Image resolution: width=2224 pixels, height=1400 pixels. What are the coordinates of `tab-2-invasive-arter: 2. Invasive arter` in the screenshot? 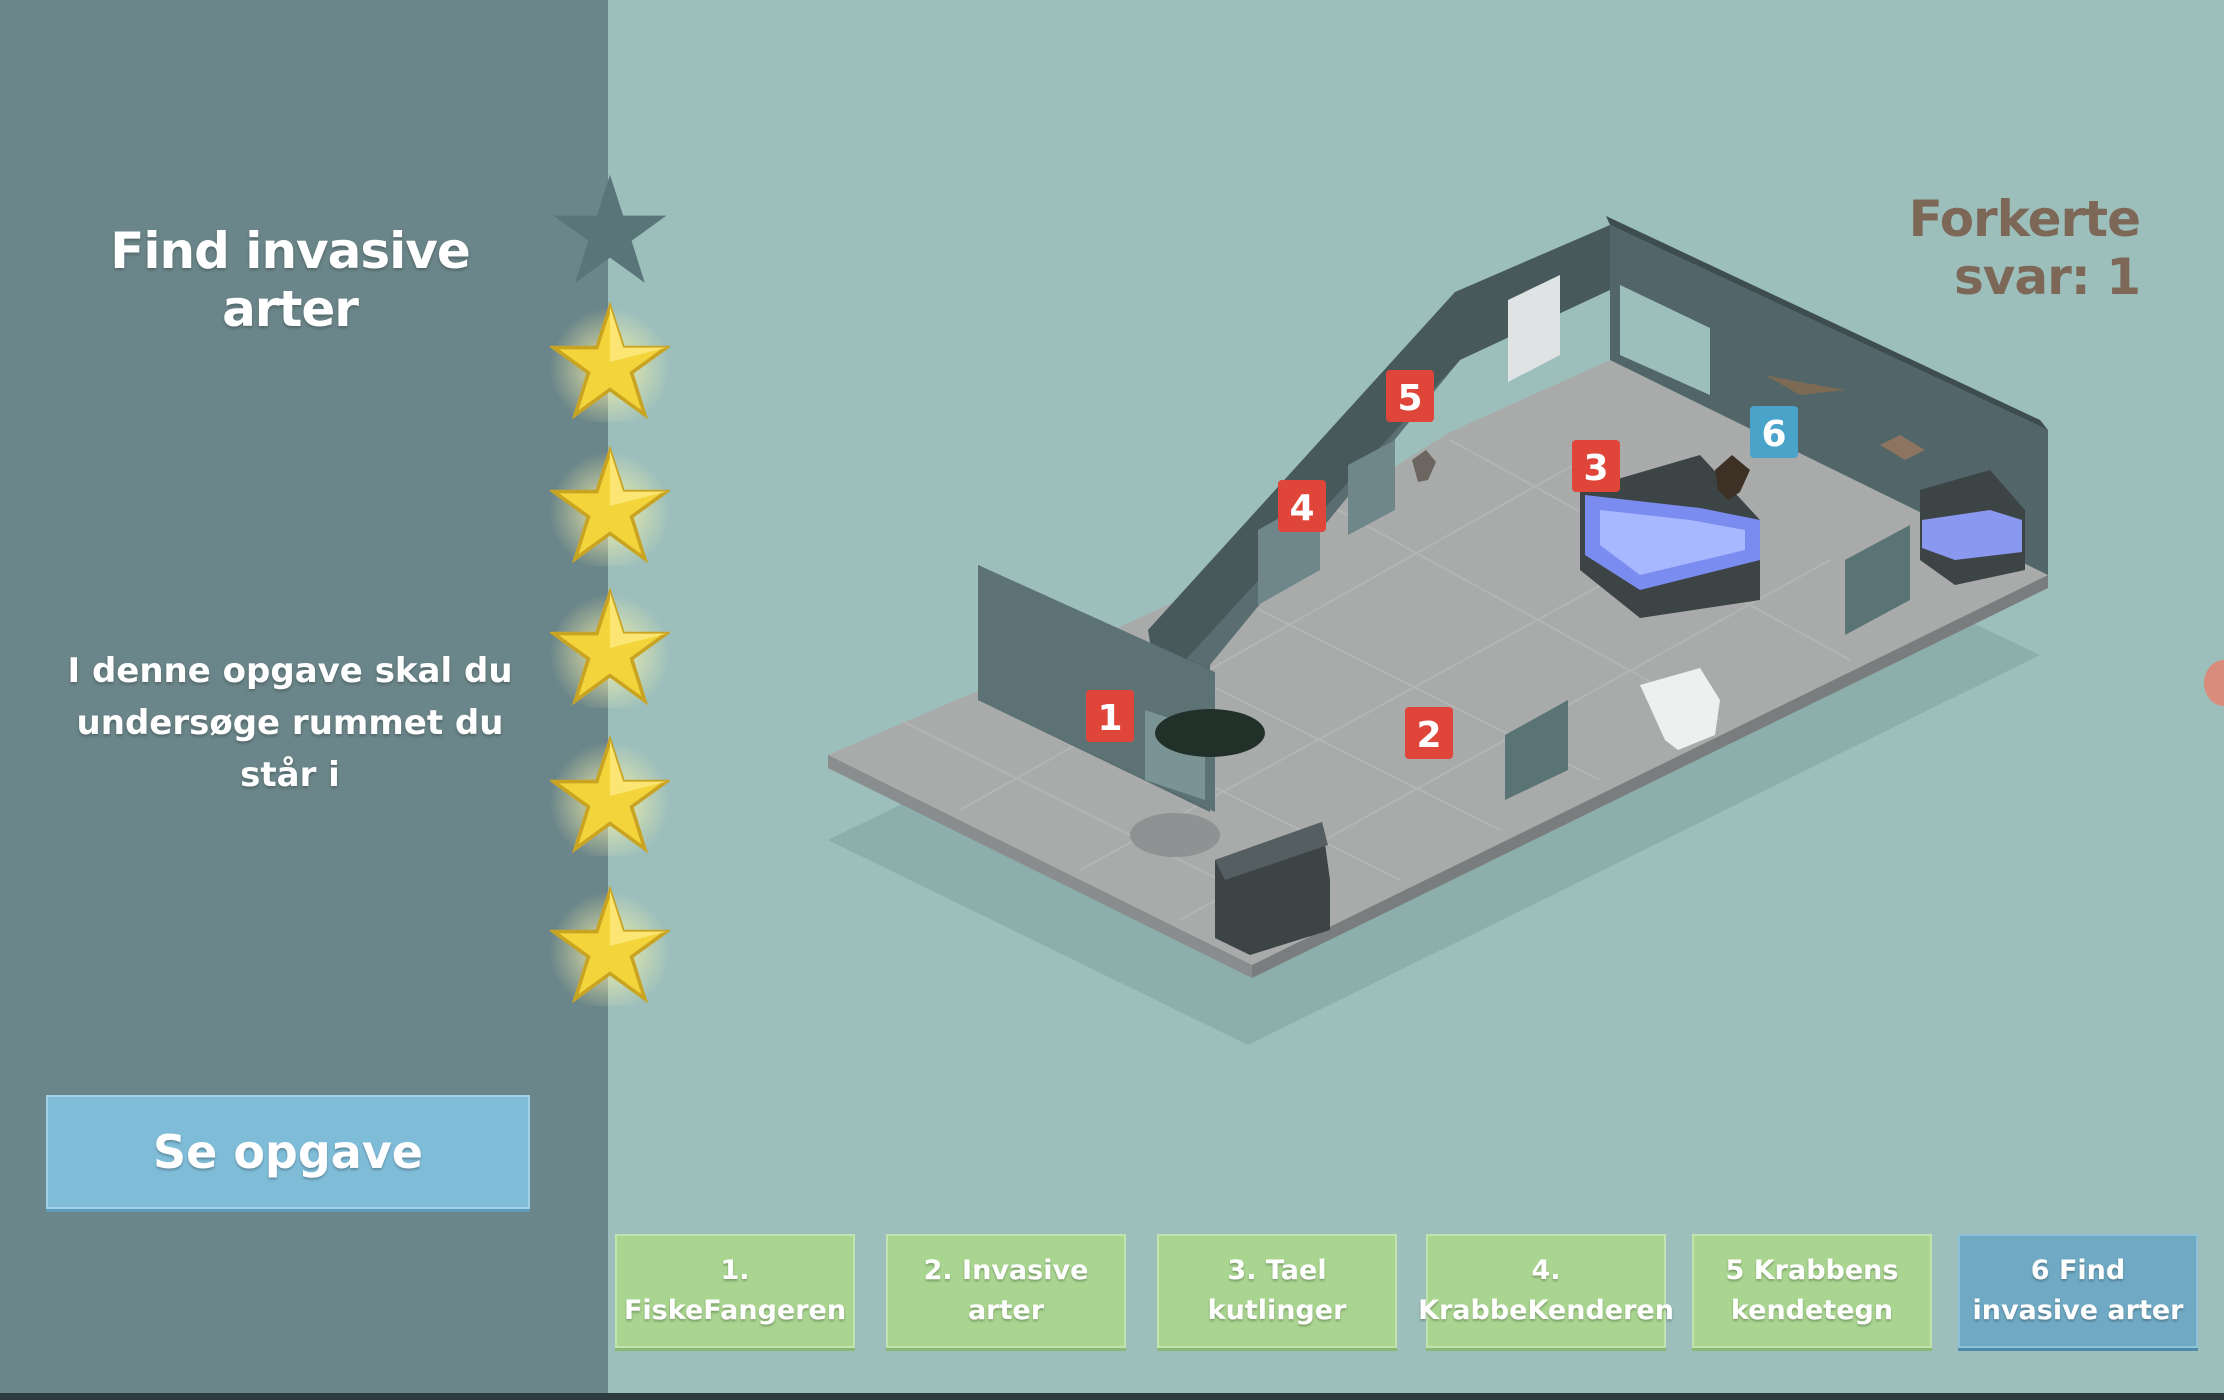 It's located at (1006, 1291).